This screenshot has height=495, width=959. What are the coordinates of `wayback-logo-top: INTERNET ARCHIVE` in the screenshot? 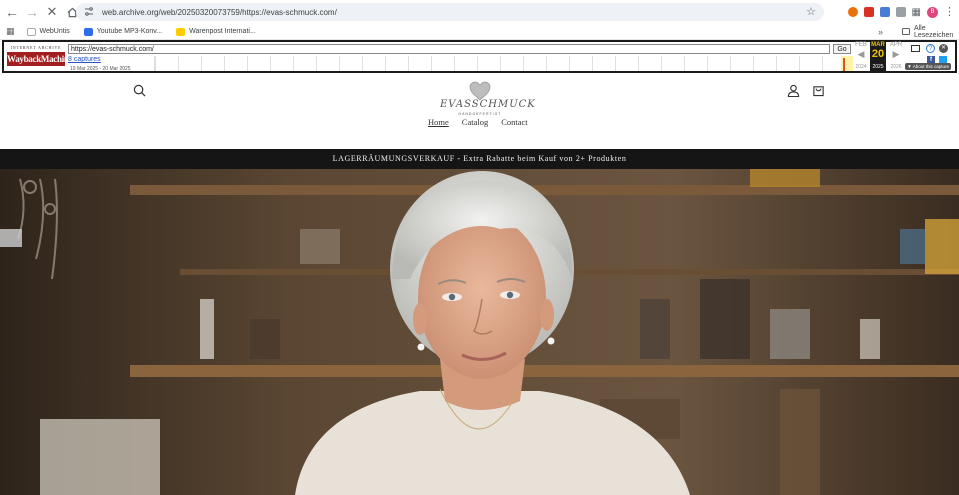 It's located at (36, 47).